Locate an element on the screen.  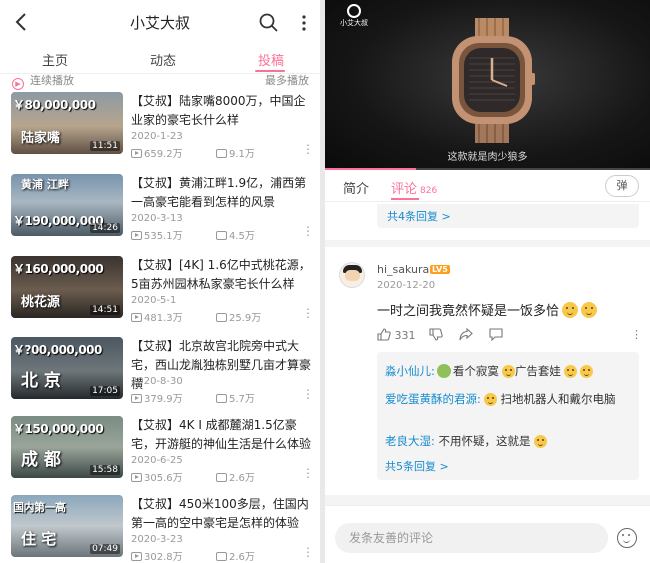
video-stats: 305.6万 2.6万 is located at coordinates (218, 476).